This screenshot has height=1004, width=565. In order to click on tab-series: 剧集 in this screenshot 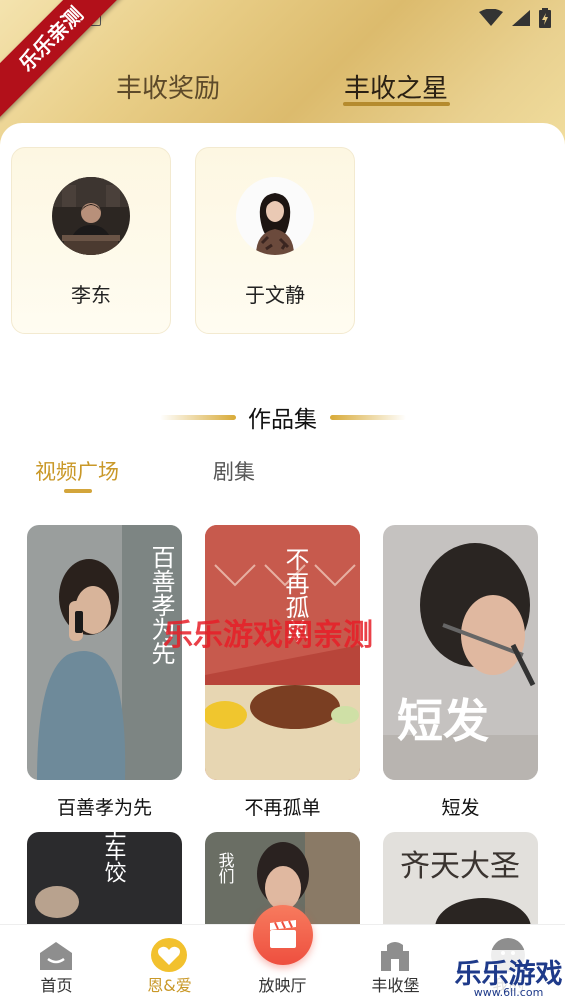, I will do `click(234, 471)`.